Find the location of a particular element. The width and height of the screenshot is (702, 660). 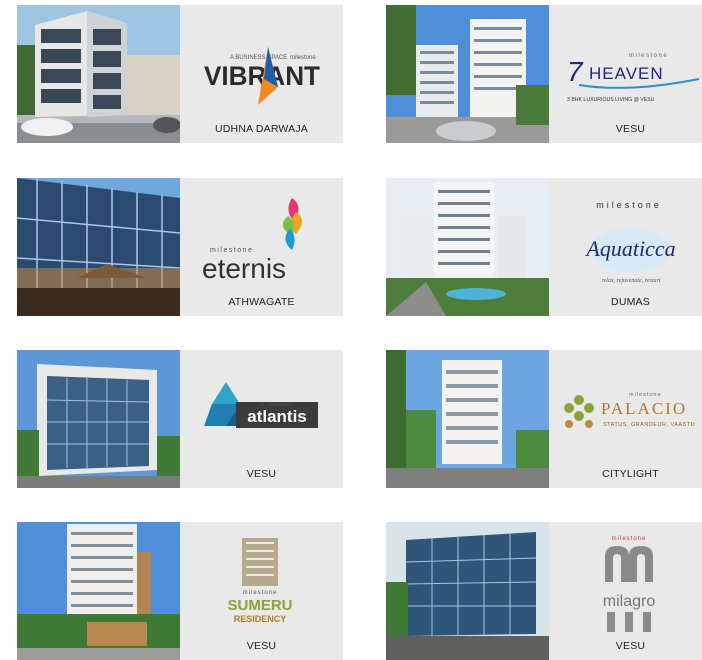

project-card-eternis: milestone eternis ATHWAGATE is located at coordinates (180, 247).